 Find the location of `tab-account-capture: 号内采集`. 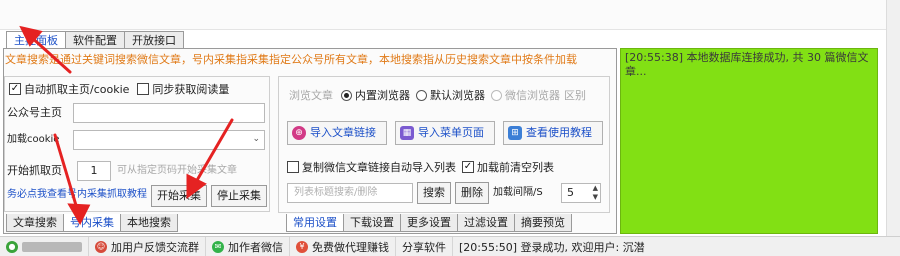

tab-account-capture: 号内采集 is located at coordinates (92, 223).